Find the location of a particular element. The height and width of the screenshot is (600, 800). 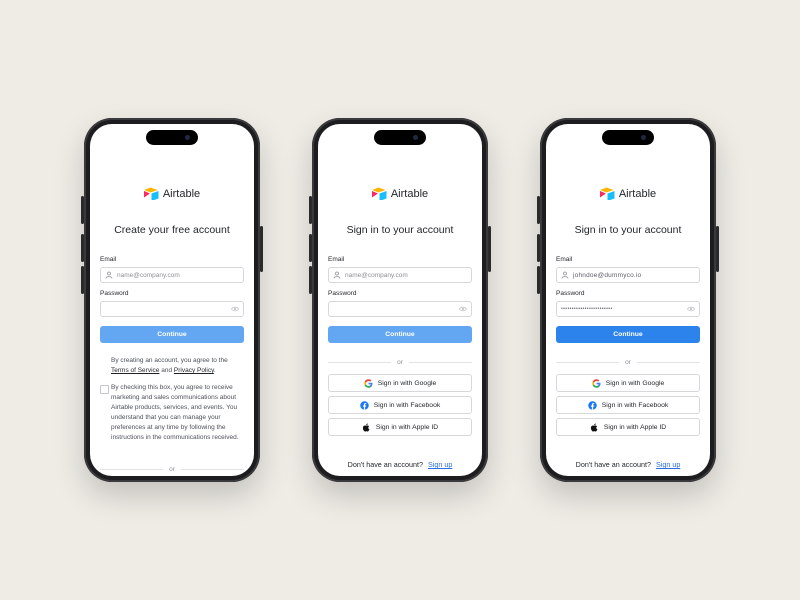

email-value: johndoe@dummyco.io is located at coordinates (607, 275).